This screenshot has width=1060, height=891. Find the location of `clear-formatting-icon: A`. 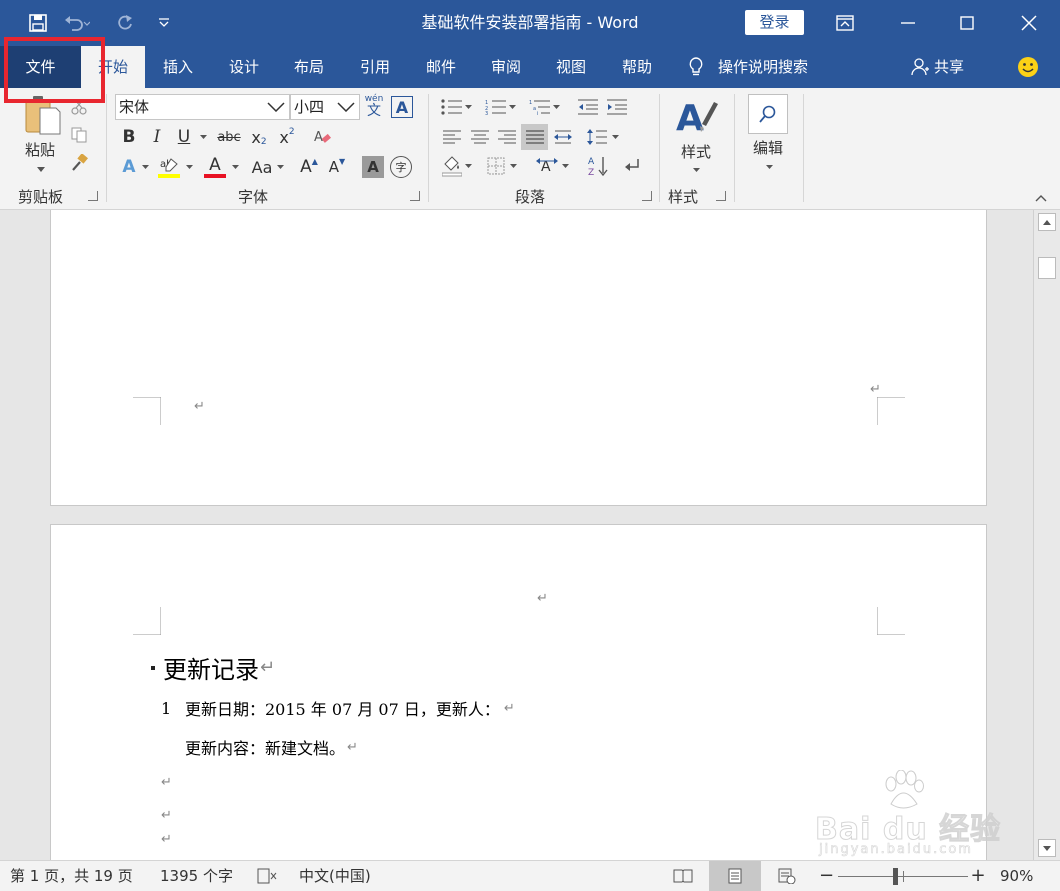

clear-formatting-icon: A is located at coordinates (322, 137).